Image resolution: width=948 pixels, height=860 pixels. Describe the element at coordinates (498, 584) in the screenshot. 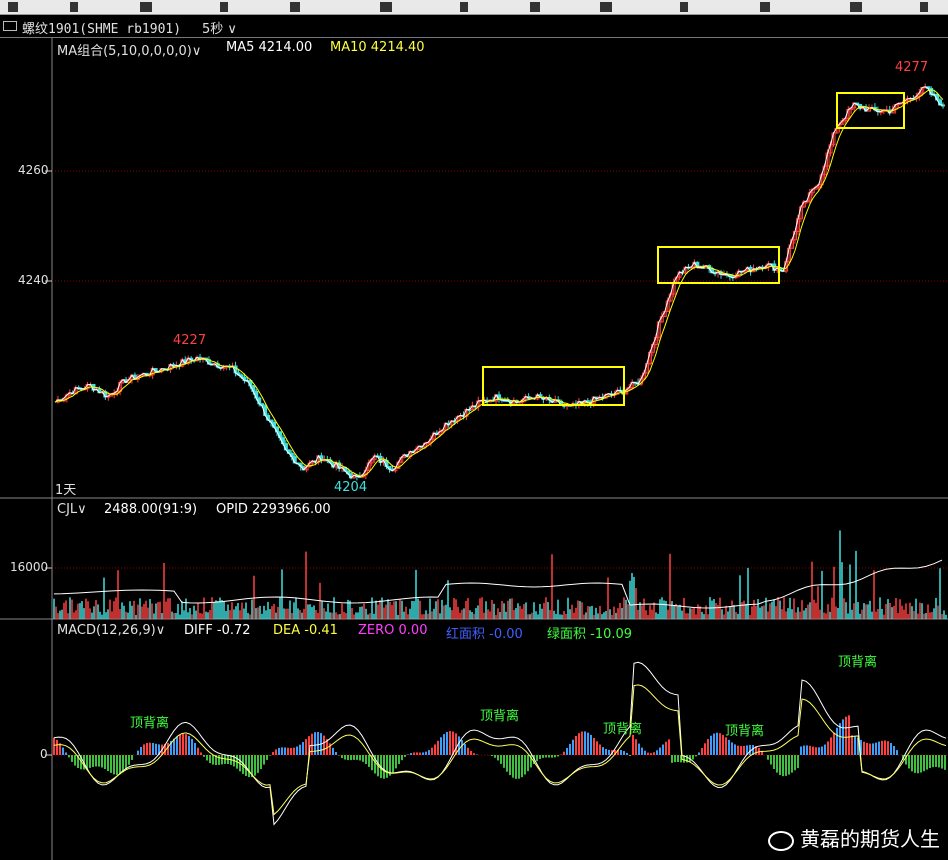

I see `open-interest-line` at that location.